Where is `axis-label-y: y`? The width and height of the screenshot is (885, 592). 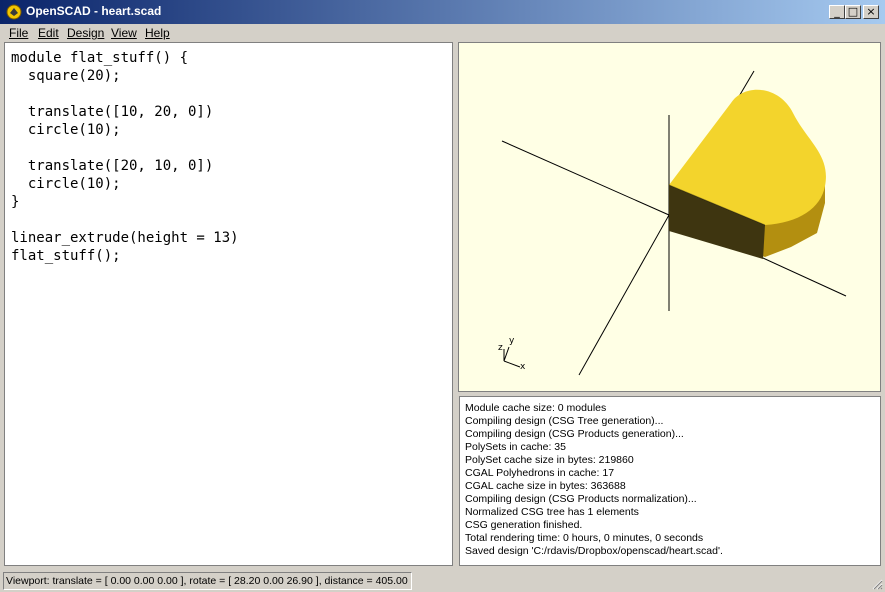
axis-label-y: y is located at coordinates (512, 341).